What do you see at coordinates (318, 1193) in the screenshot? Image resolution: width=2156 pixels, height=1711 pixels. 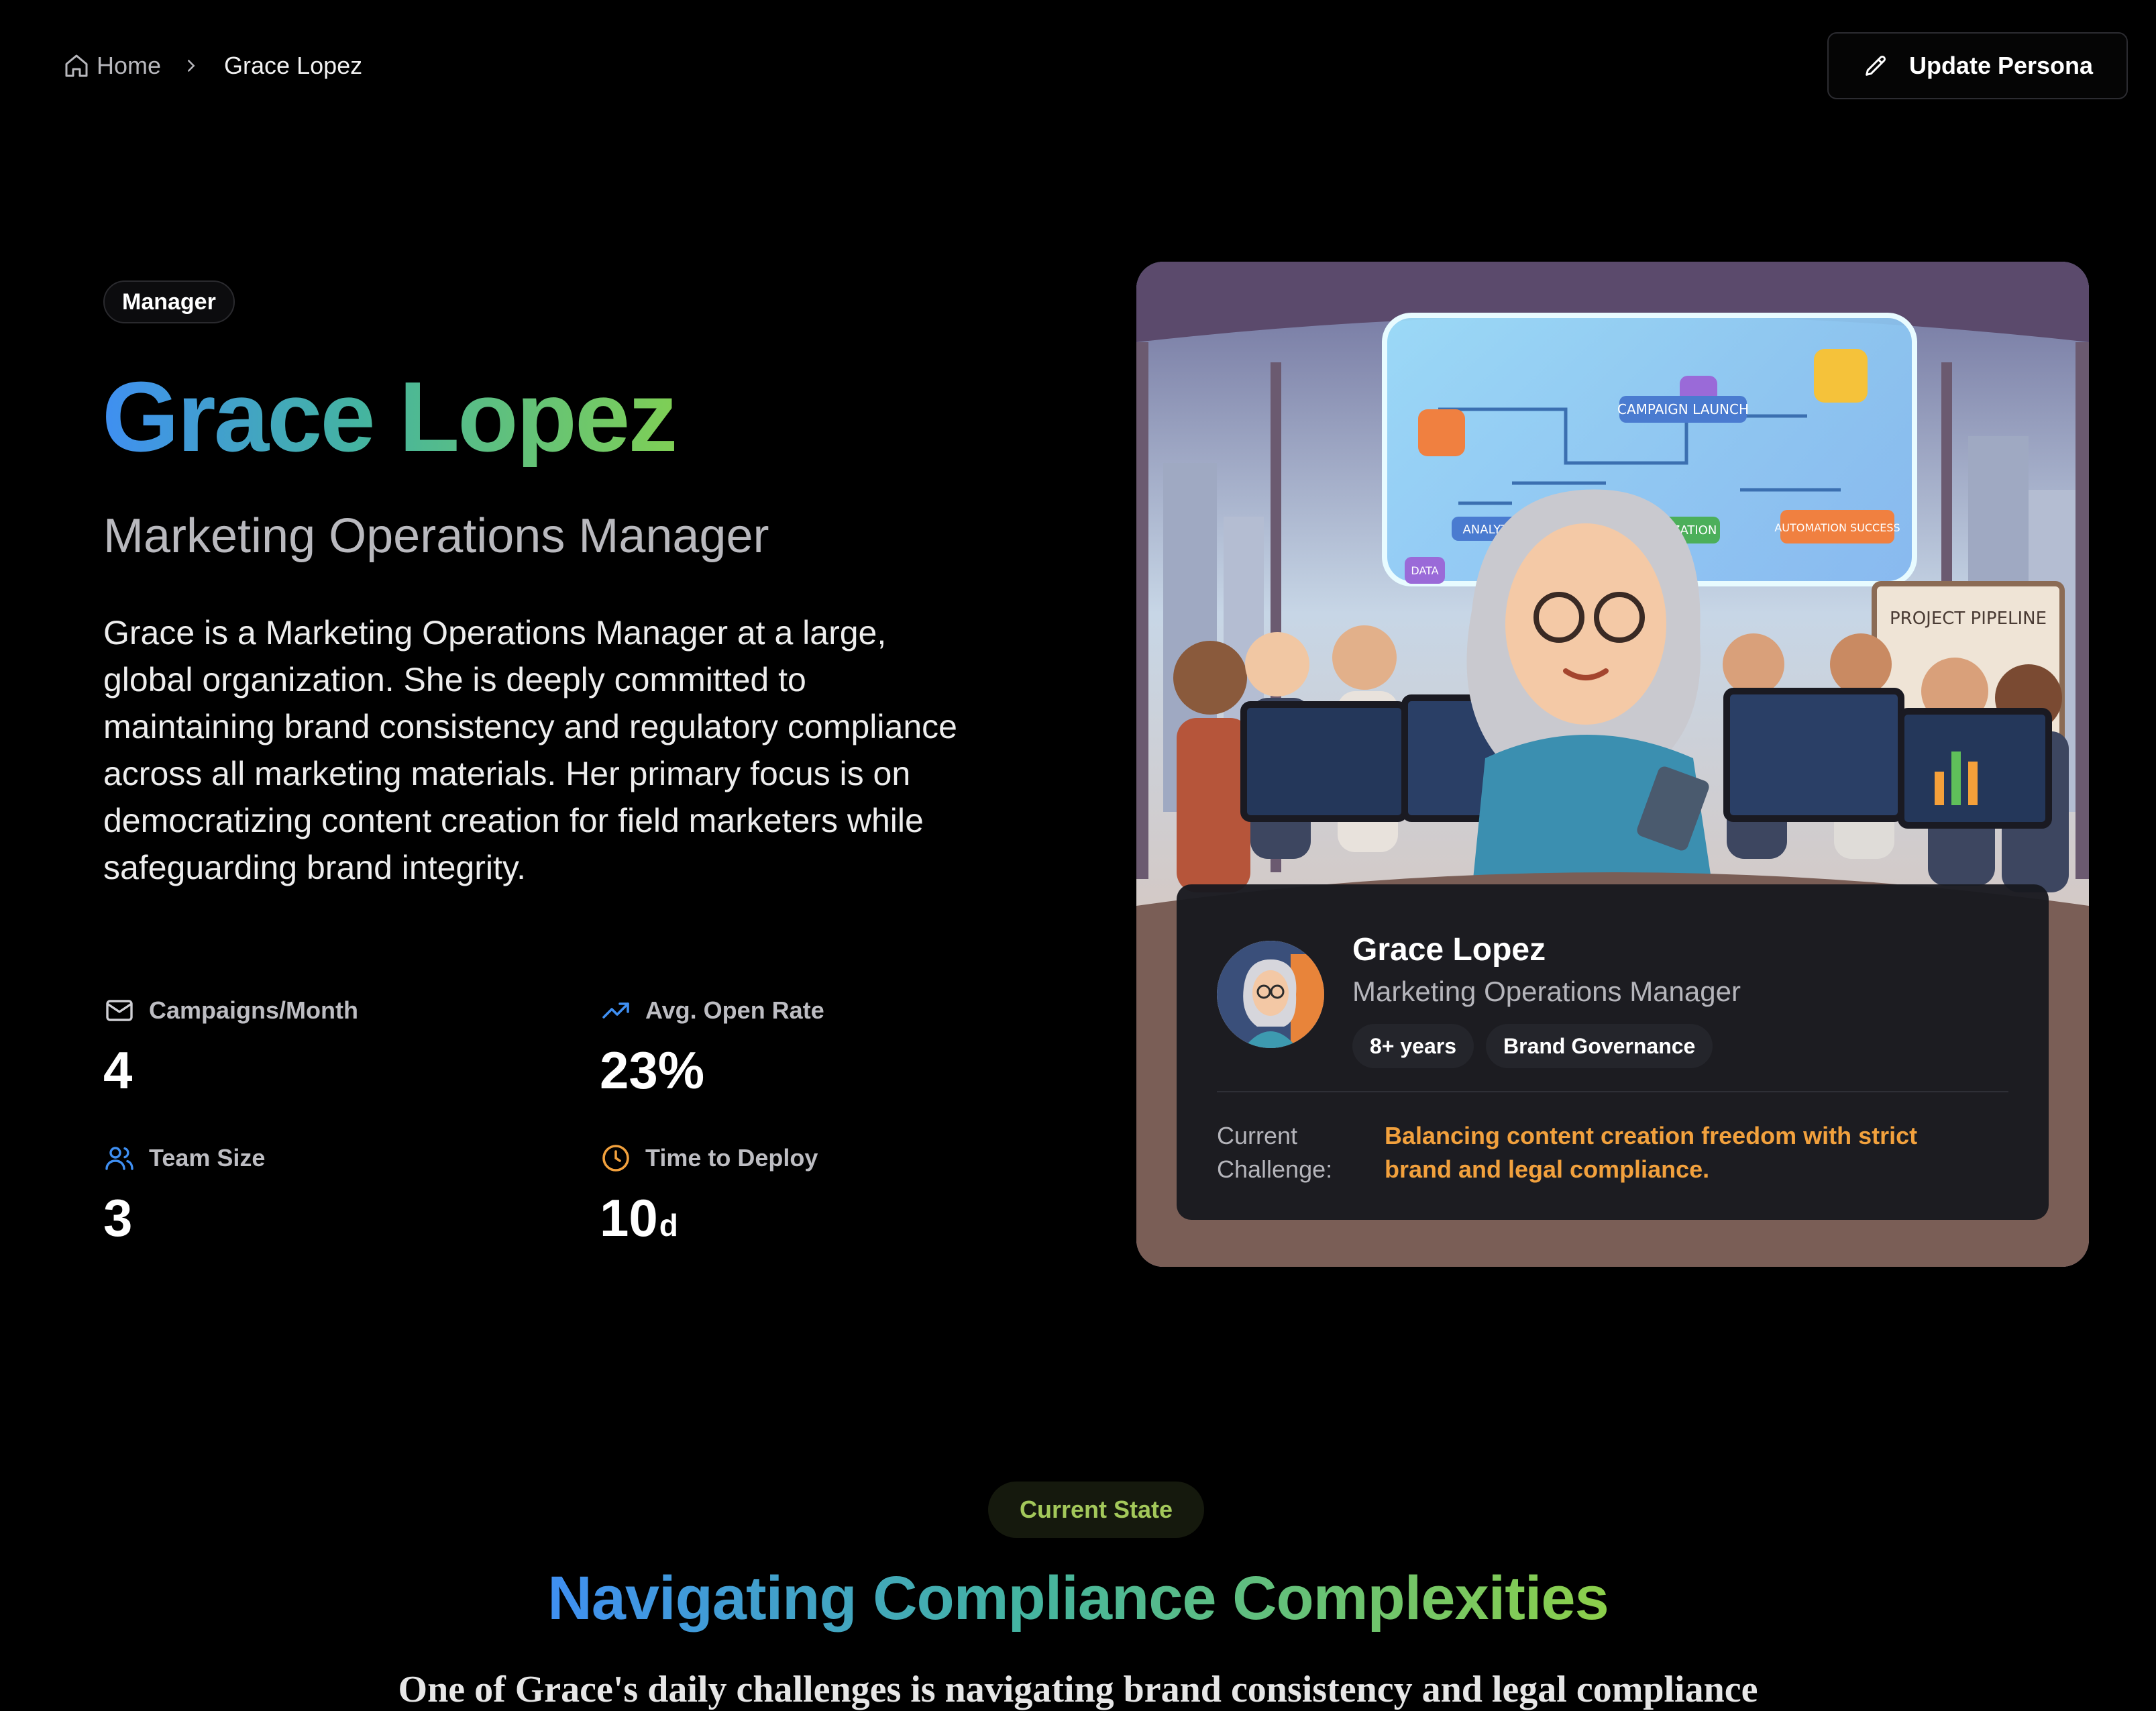 I see `stat-team-size: Team Size 3` at bounding box center [318, 1193].